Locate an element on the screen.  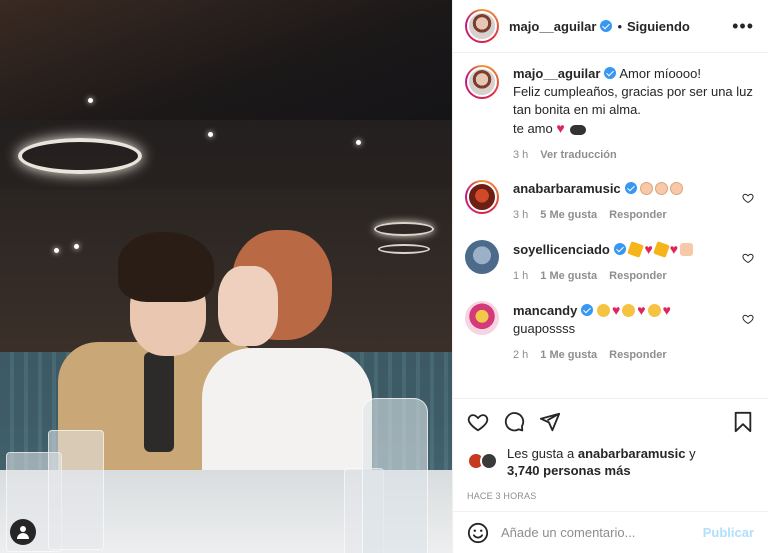
photo-chandelier is located at coordinates (80, 156).